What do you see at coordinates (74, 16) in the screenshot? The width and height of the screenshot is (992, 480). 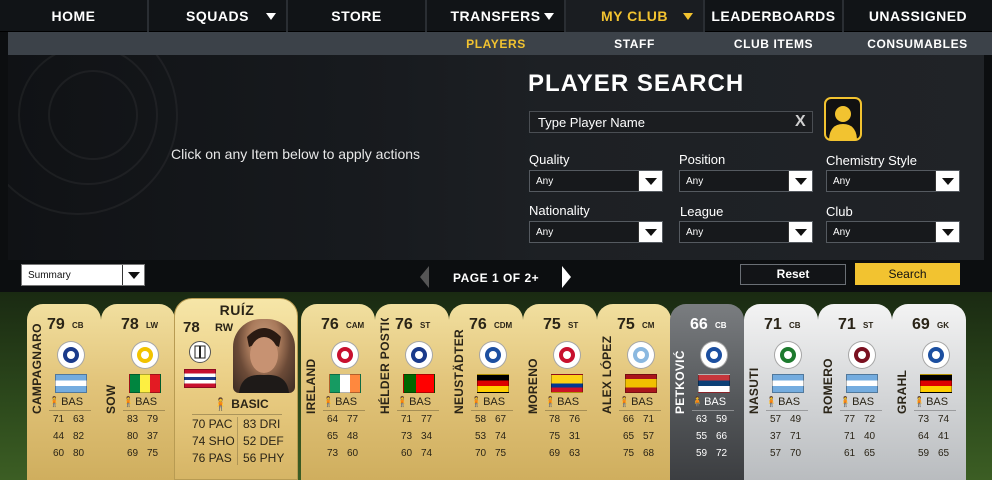 I see `nav-home: HOME` at bounding box center [74, 16].